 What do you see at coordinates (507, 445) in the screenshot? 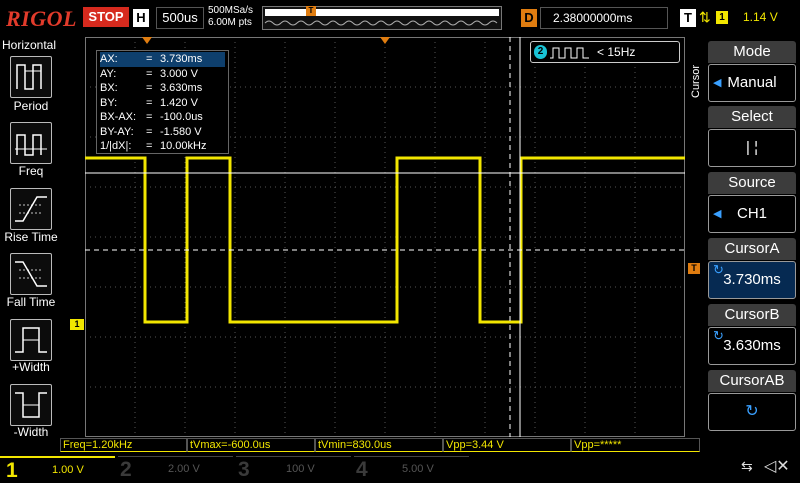
I see `measurement-vpp: Vpp=3.44 V` at bounding box center [507, 445].